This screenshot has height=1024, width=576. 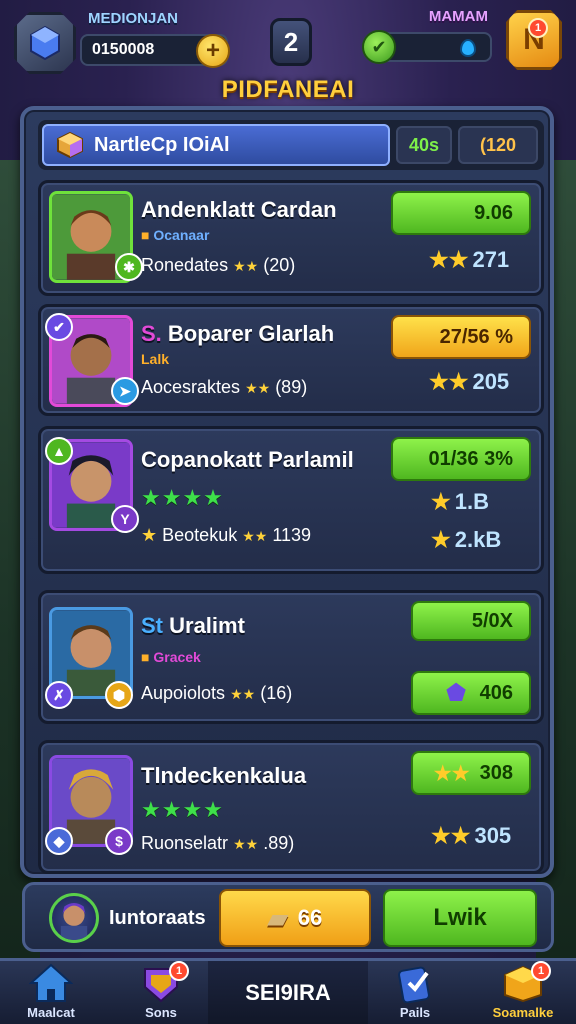 What do you see at coordinates (288, 89) in the screenshot?
I see `screen-title: PIDFANEAI` at bounding box center [288, 89].